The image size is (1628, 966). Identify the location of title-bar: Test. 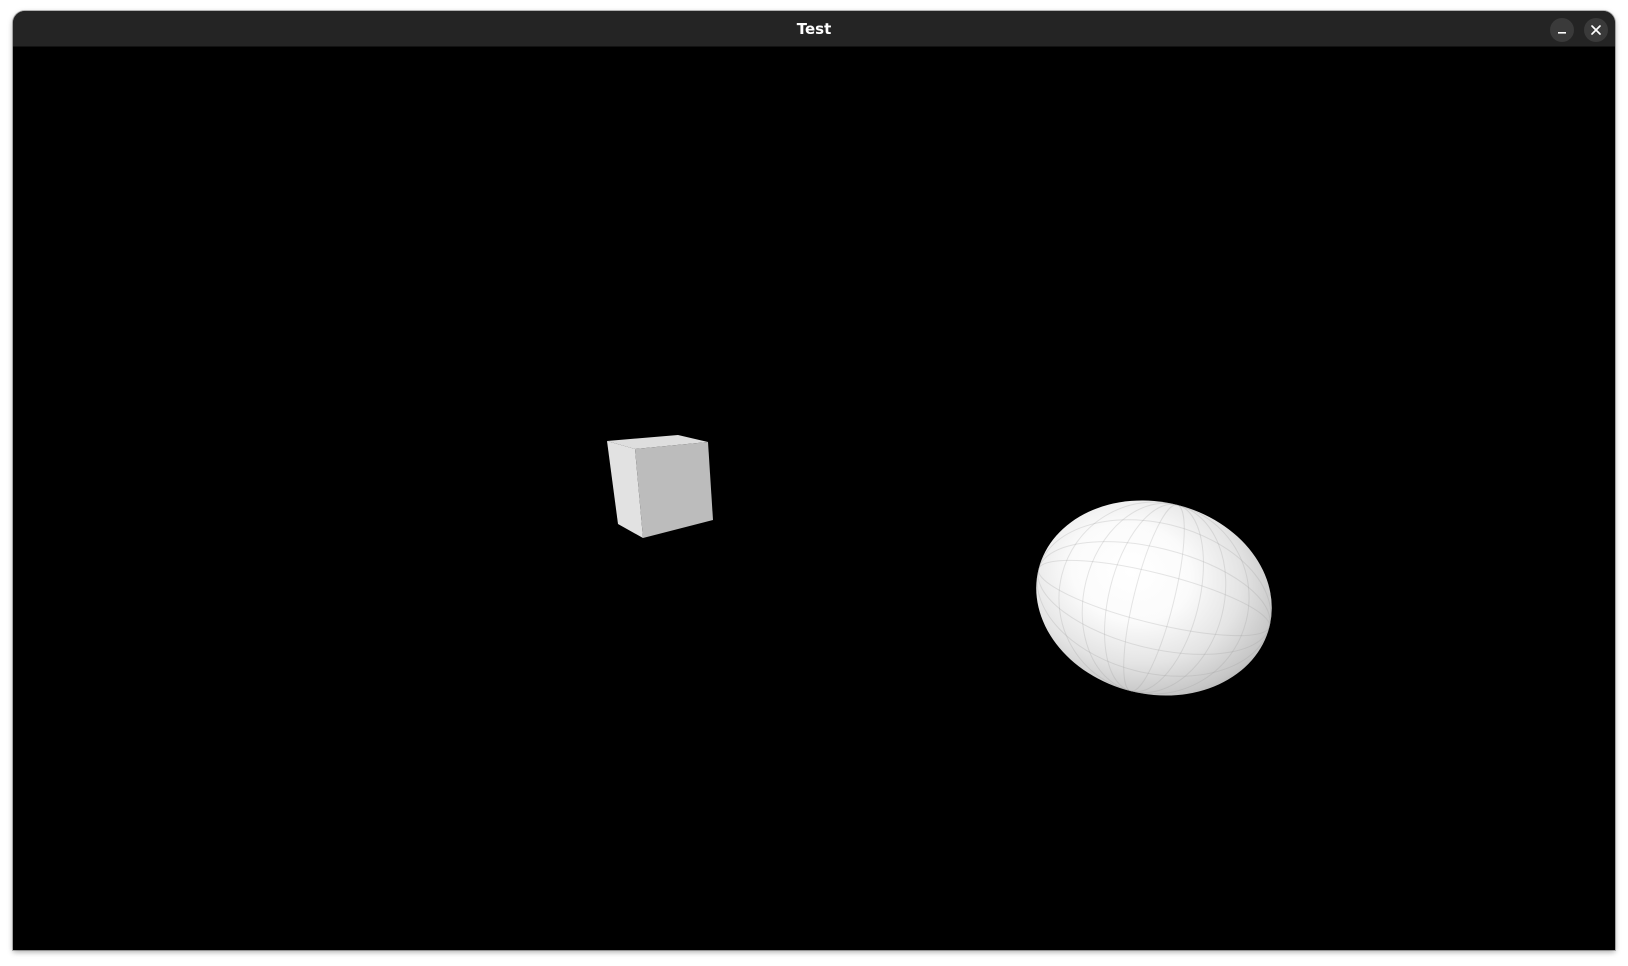
(814, 29).